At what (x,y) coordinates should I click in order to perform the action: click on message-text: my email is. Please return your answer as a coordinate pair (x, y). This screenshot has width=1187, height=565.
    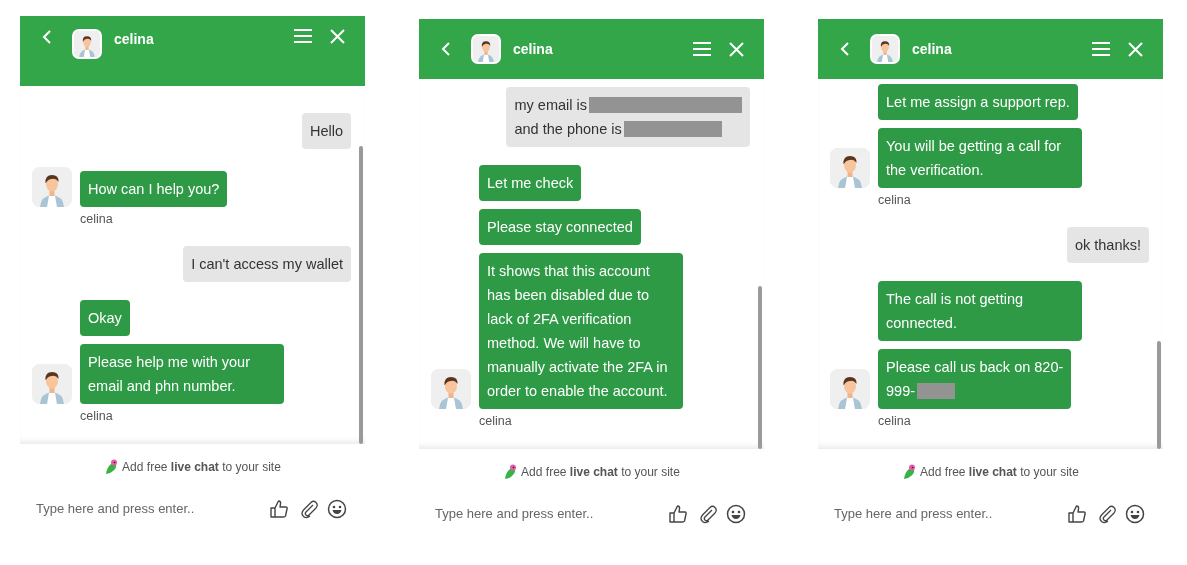
    Looking at the image, I should click on (550, 105).